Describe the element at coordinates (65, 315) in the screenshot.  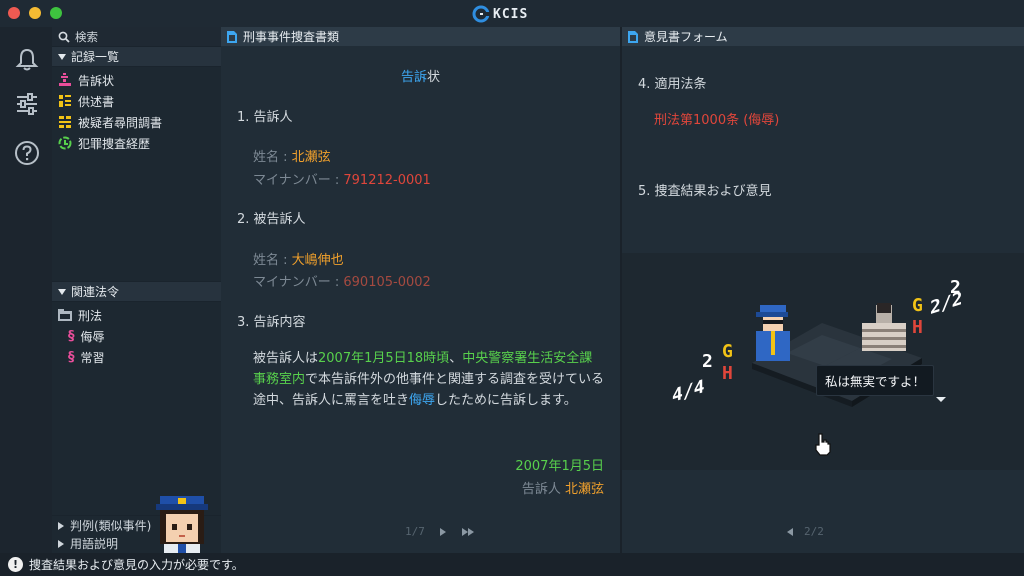
I see `folder-icon` at that location.